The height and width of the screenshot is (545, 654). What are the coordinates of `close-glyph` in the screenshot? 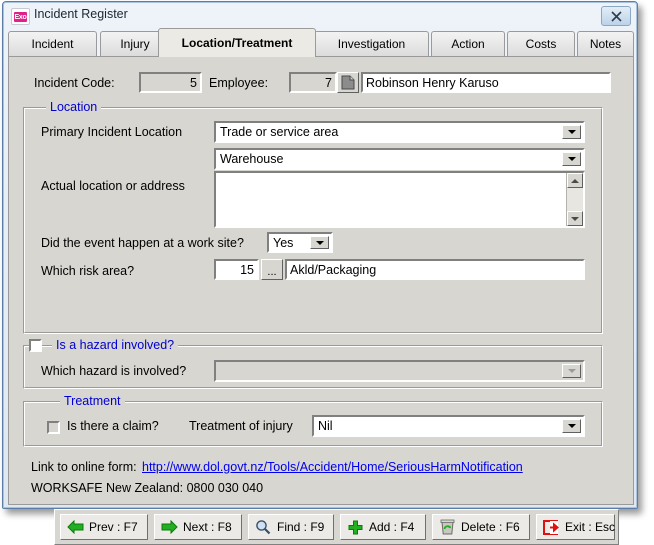 It's located at (616, 16).